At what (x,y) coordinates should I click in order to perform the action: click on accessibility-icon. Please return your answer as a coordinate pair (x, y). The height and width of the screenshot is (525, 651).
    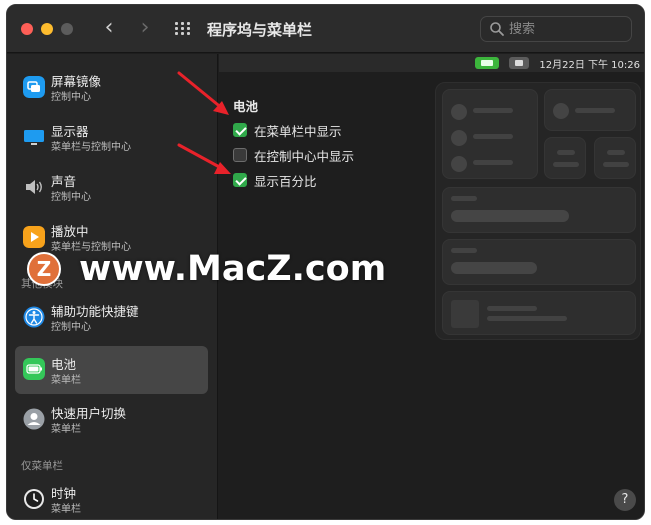
    Looking at the image, I should click on (34, 317).